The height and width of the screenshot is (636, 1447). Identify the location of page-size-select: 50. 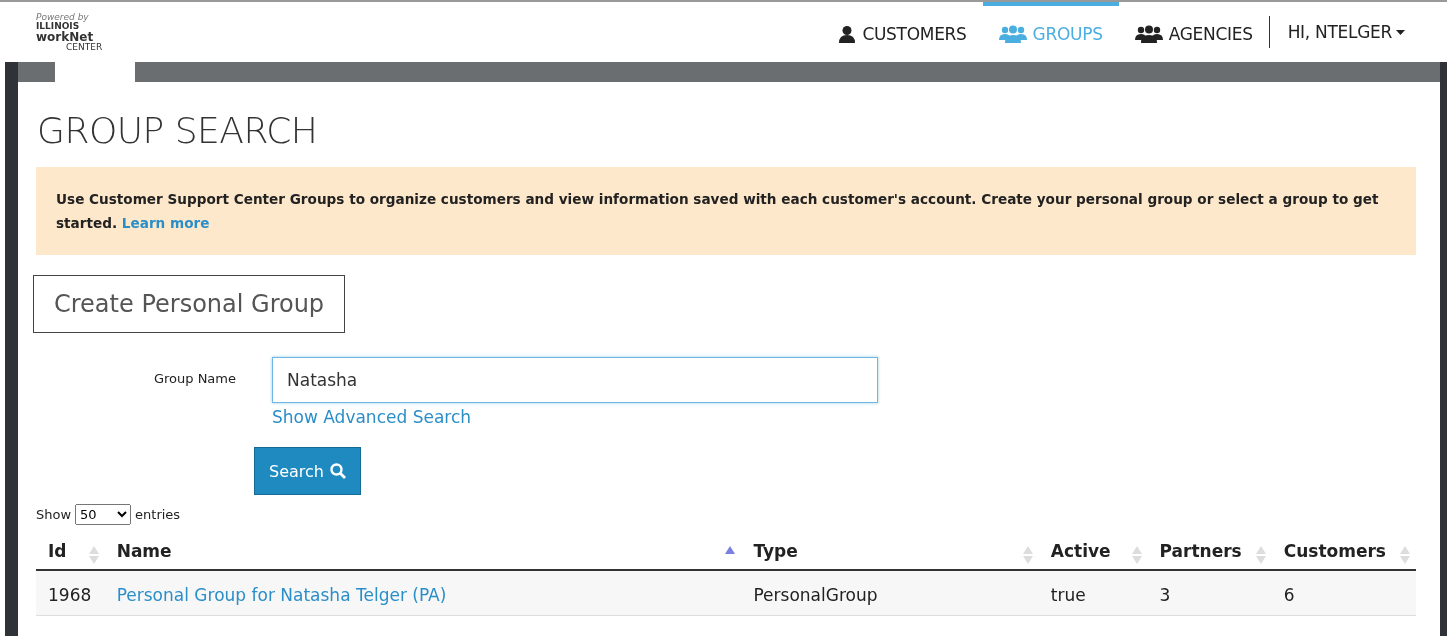
(103, 514).